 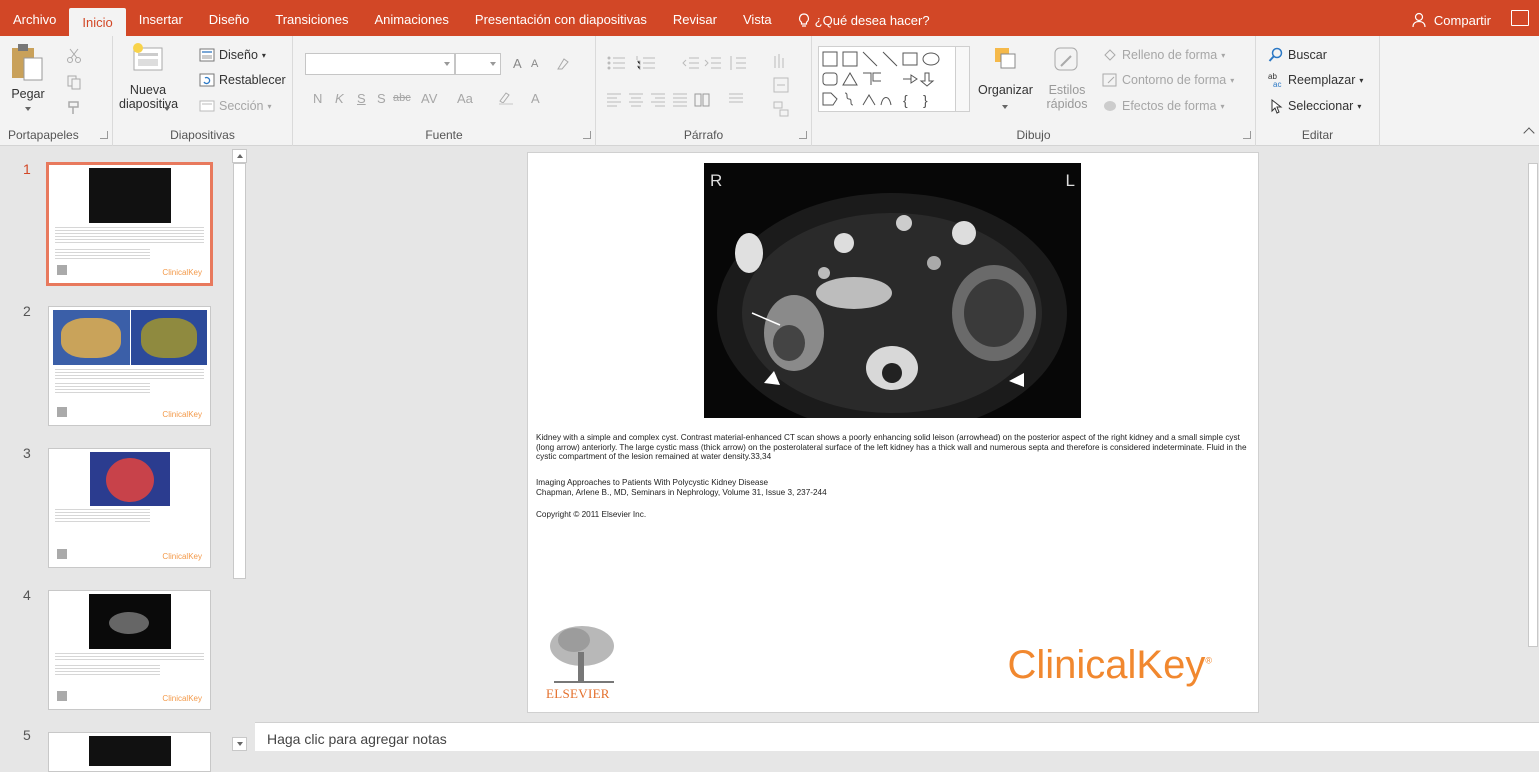 What do you see at coordinates (74, 56) in the screenshot?
I see `cut-icon` at bounding box center [74, 56].